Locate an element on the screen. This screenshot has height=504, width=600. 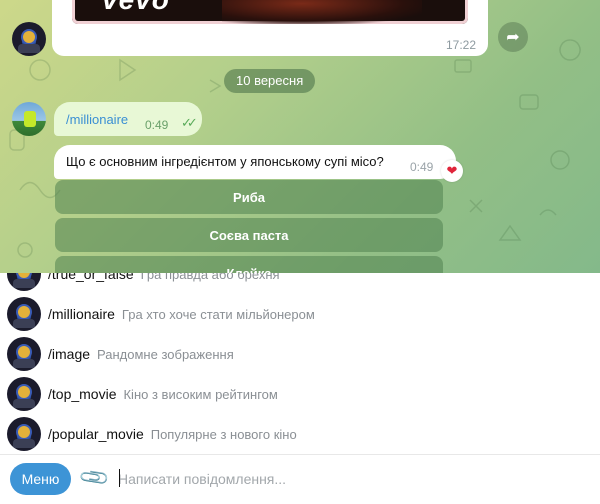
video-logo: vevo is located at coordinates (136, 8).